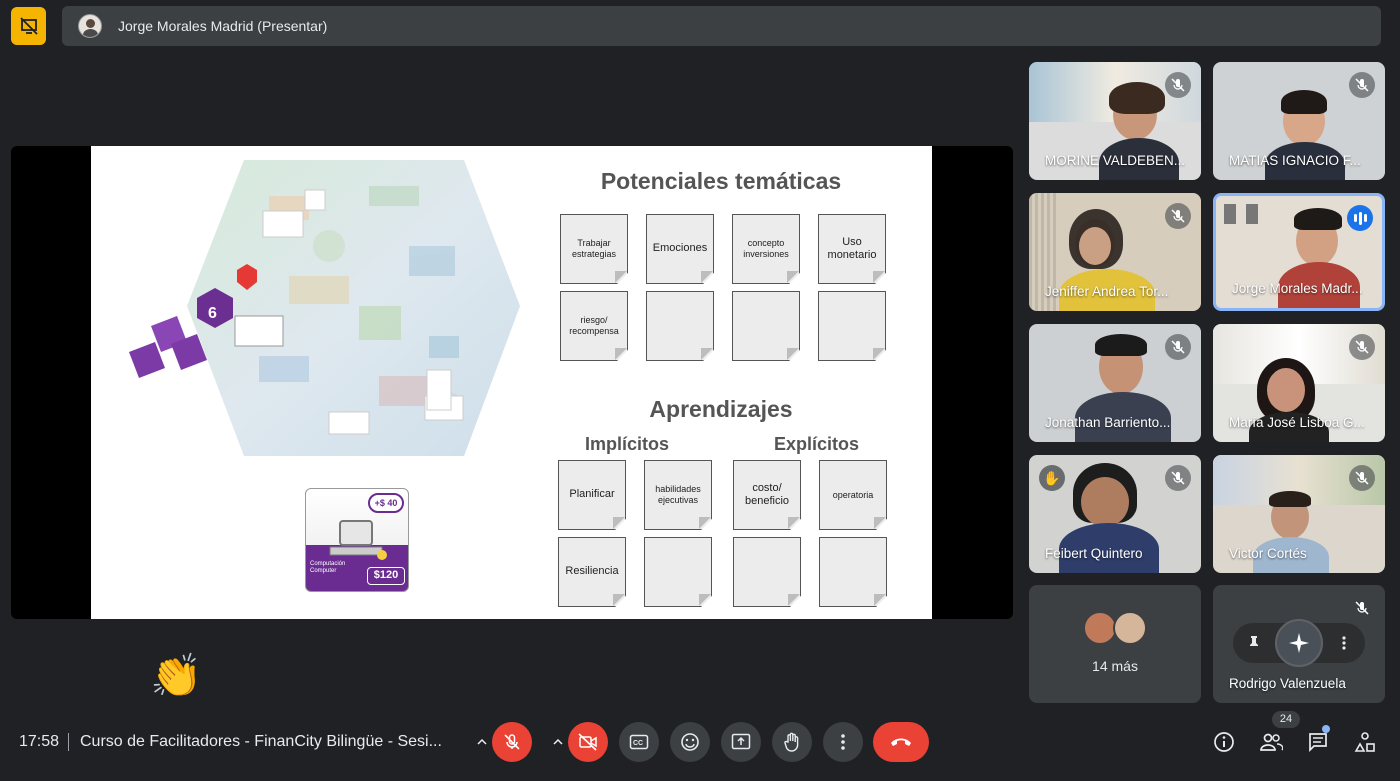 The image size is (1400, 781). Describe the element at coordinates (1052, 478) in the screenshot. I see `hand-raised-icon: ✋` at that location.